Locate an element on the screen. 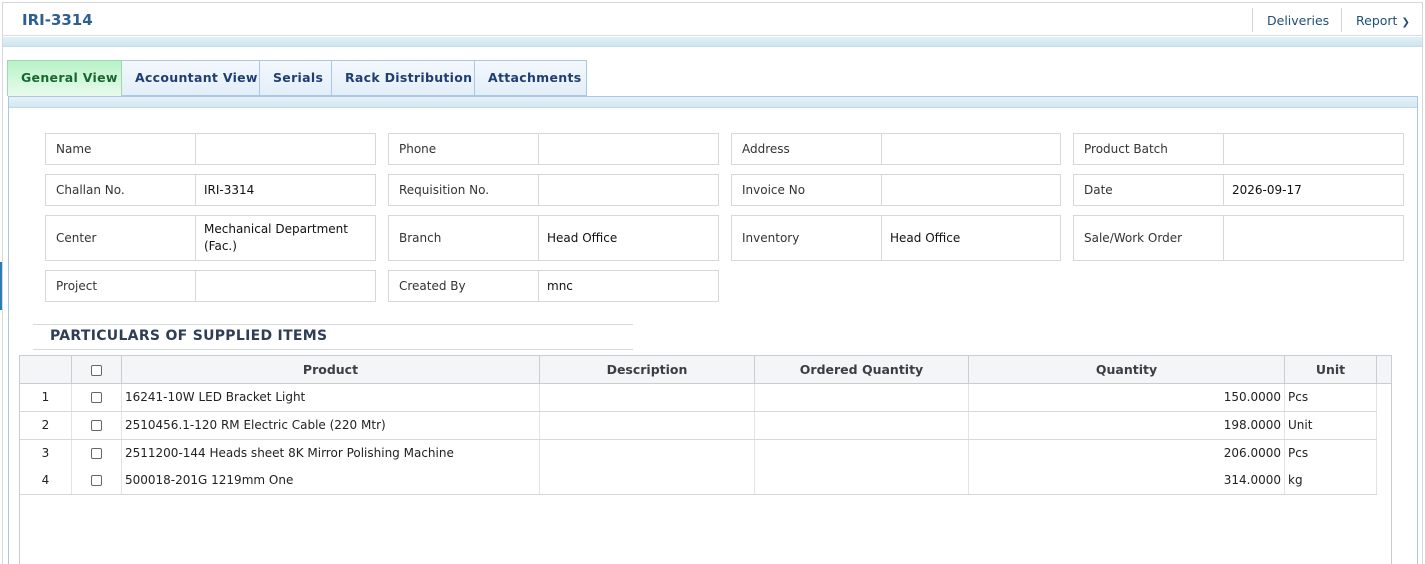 Image resolution: width=1425 pixels, height=564 pixels. column-header-ordered-quantity: Ordered Quantity is located at coordinates (862, 370).